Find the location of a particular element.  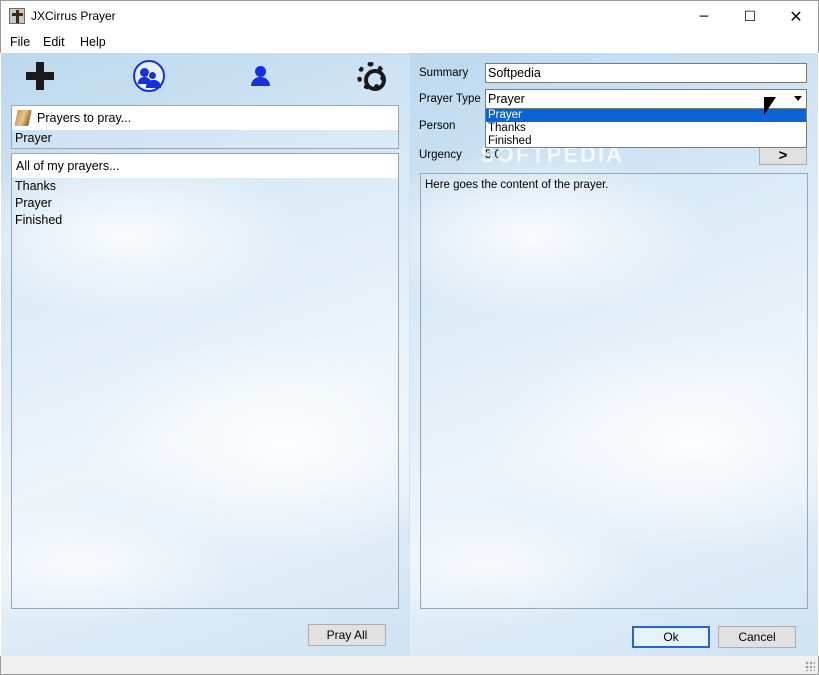

option-finished: Finished is located at coordinates (646, 141).